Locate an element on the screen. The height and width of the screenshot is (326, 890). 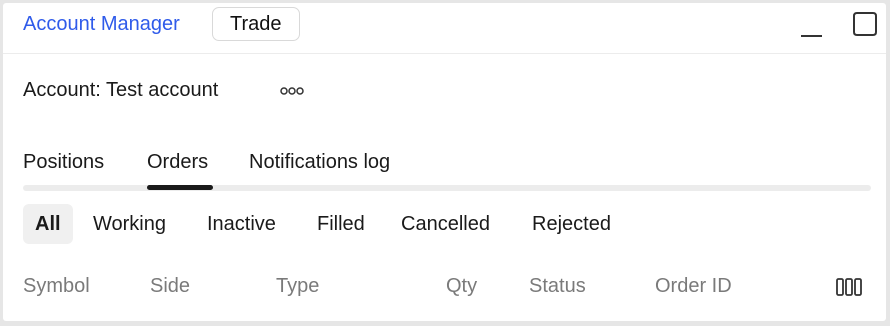
columns-icon is located at coordinates (849, 287).